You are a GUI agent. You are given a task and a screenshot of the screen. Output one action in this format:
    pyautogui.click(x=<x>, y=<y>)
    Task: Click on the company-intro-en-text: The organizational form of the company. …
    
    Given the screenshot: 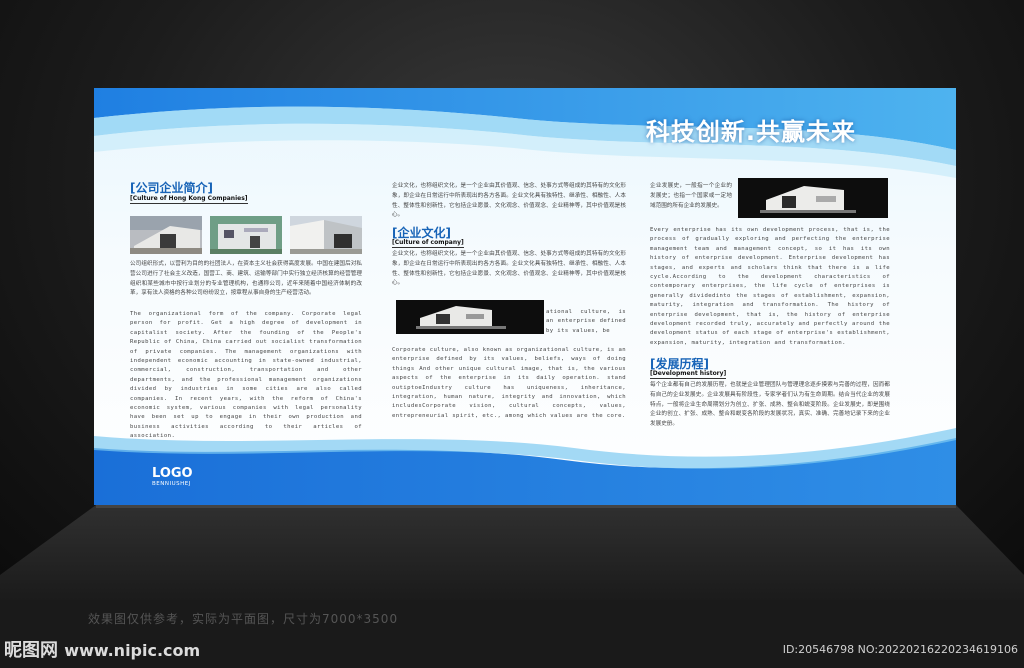 What is the action you would take?
    pyautogui.click(x=246, y=375)
    